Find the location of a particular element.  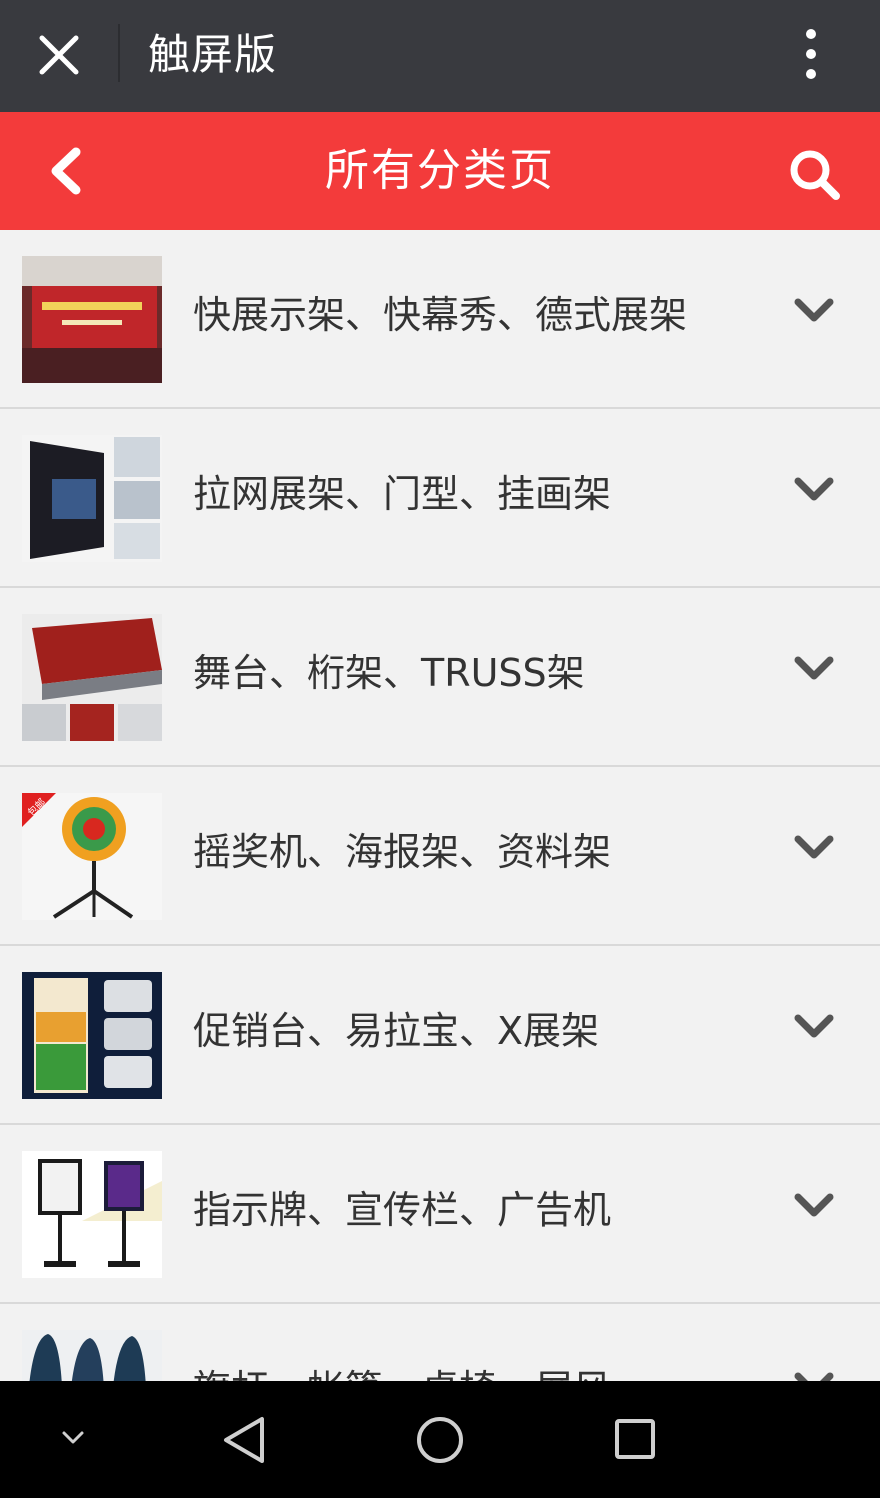

category-label: 拉网展架、门型、挂画架 is located at coordinates (402, 494).